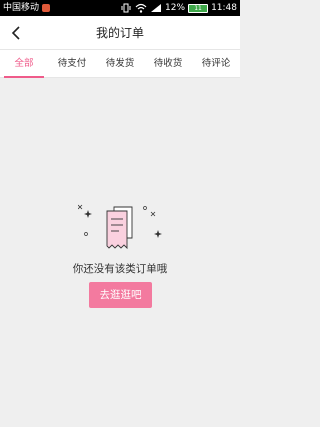 Image resolution: width=320 pixels, height=427 pixels. Describe the element at coordinates (120, 295) in the screenshot. I see `go-shopping-button: 去逛逛吧` at that location.